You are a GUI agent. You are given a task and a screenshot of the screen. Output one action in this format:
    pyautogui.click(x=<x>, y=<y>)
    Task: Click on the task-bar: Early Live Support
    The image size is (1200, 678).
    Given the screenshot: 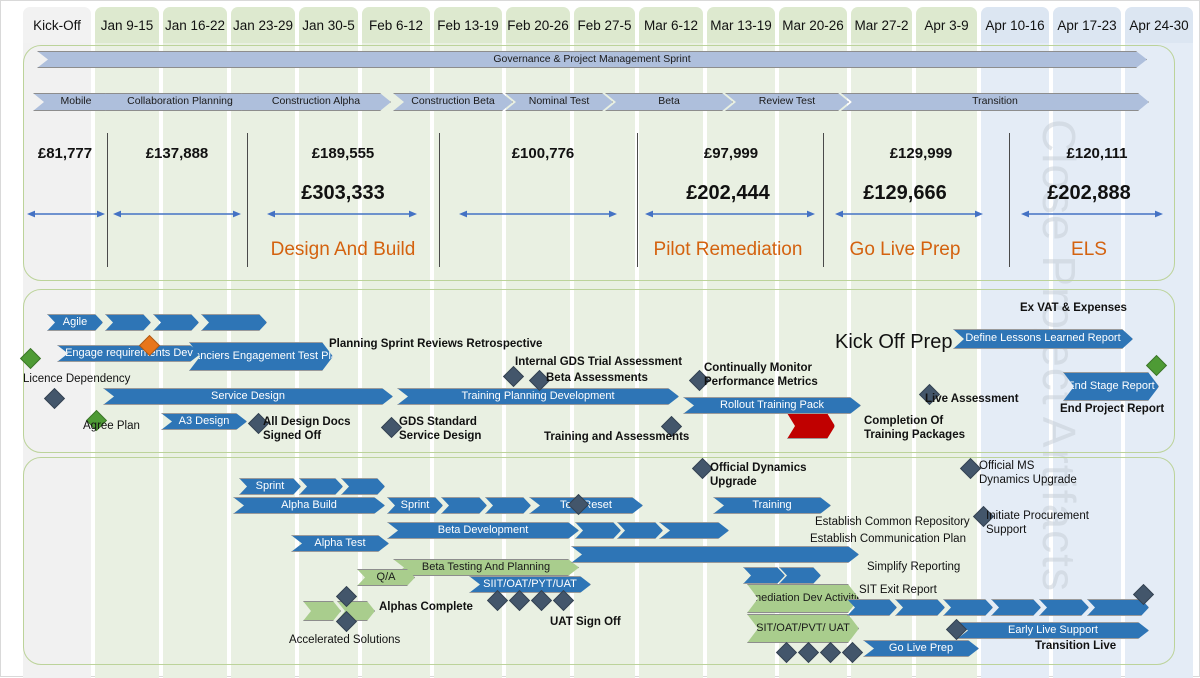 What is the action you would take?
    pyautogui.click(x=1053, y=630)
    